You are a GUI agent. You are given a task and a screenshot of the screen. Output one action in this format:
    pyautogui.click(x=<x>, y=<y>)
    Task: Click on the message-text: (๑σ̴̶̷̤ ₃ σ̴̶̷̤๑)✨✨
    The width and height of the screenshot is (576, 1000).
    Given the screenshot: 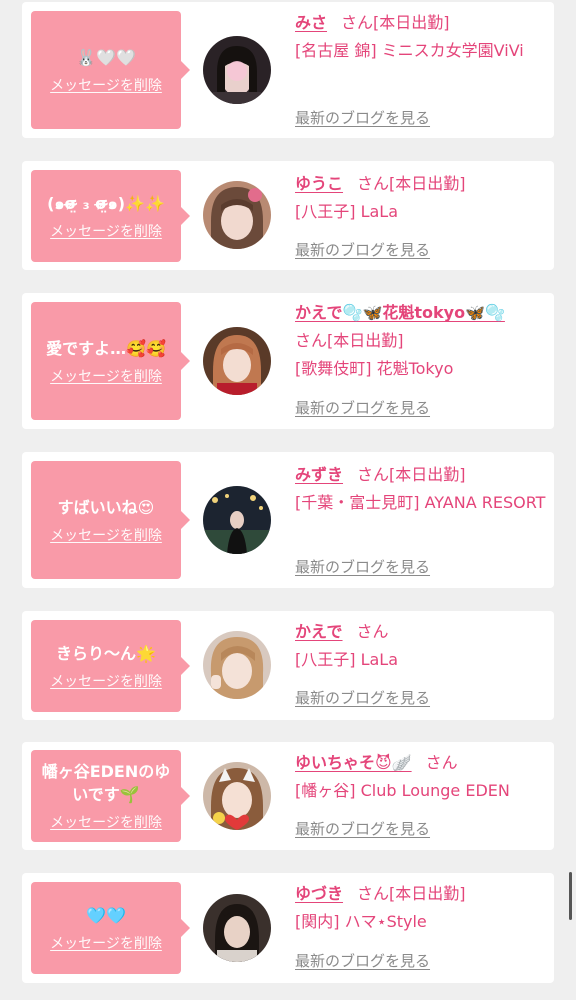 What is the action you would take?
    pyautogui.click(x=106, y=203)
    